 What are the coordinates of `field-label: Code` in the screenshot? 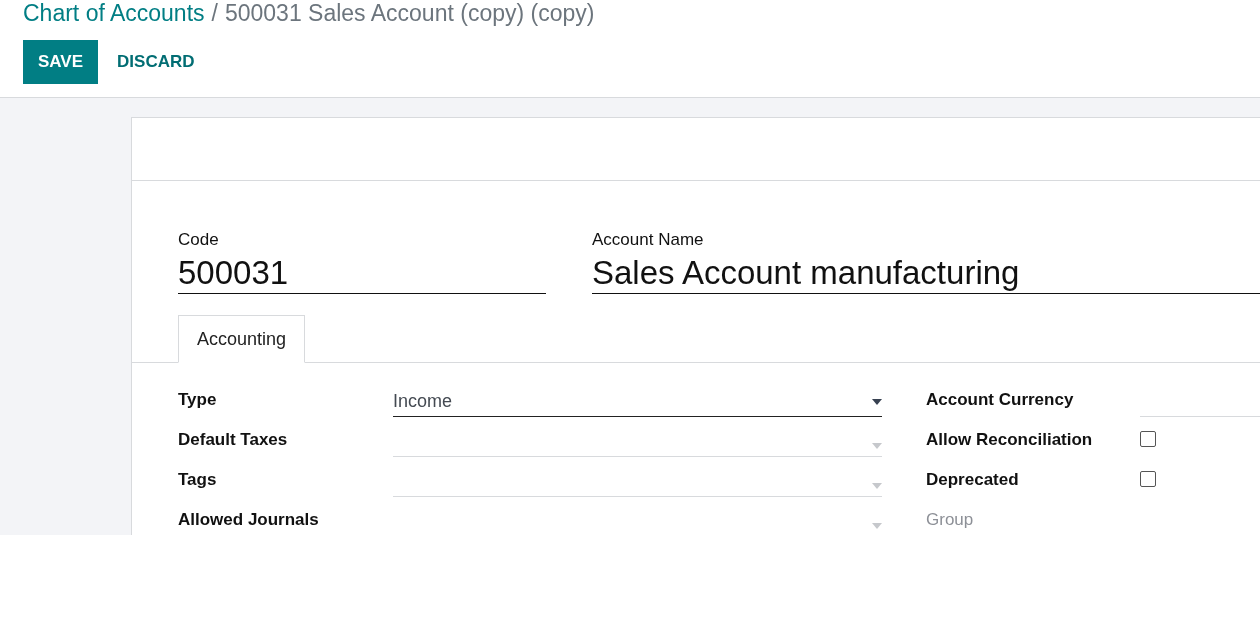 It's located at (199, 240).